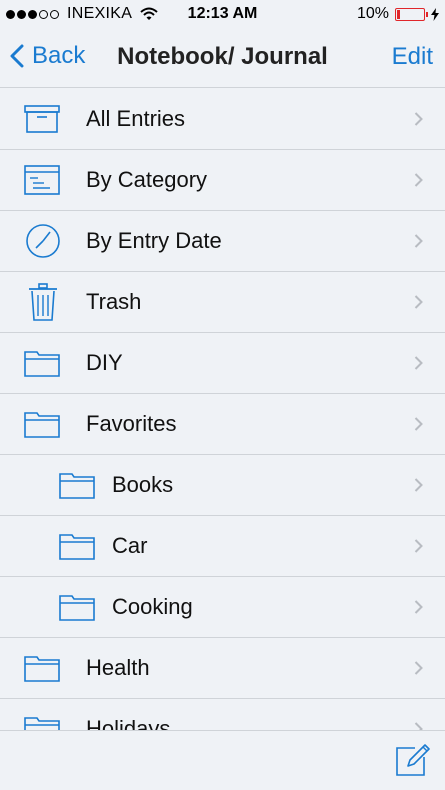  What do you see at coordinates (131, 423) in the screenshot?
I see `list-item-label: Favorites` at bounding box center [131, 423].